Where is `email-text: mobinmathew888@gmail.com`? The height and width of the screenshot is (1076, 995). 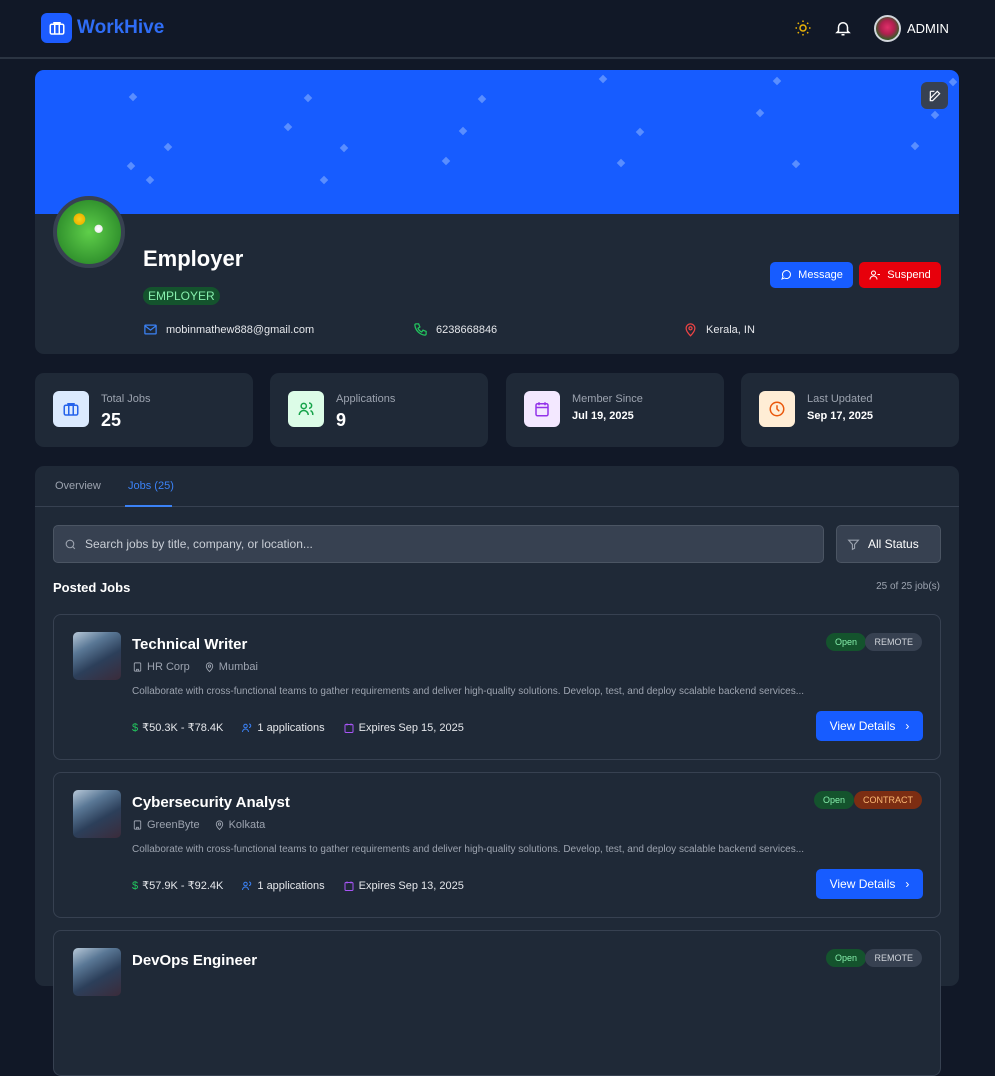
email-text: mobinmathew888@gmail.com is located at coordinates (240, 329).